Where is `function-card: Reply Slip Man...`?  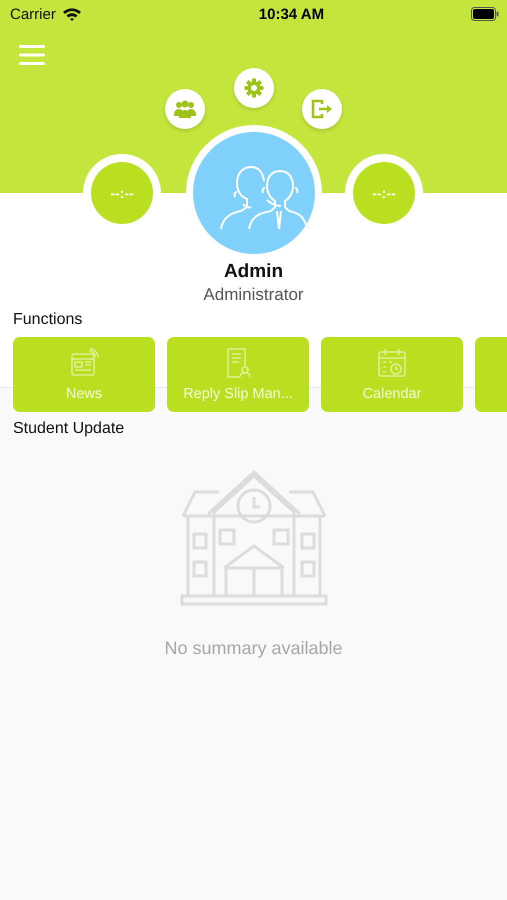
function-card: Reply Slip Man... is located at coordinates (238, 374).